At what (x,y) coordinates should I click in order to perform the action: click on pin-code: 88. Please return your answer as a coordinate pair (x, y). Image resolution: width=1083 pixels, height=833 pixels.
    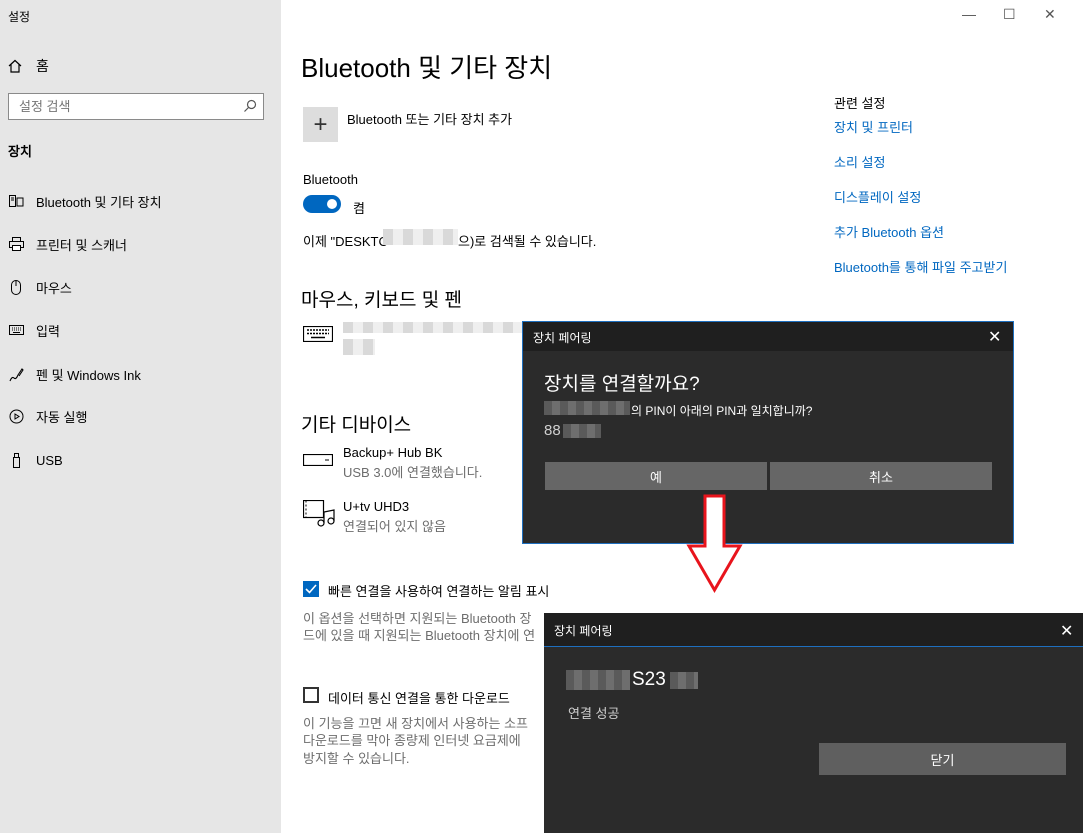
    Looking at the image, I should click on (552, 430).